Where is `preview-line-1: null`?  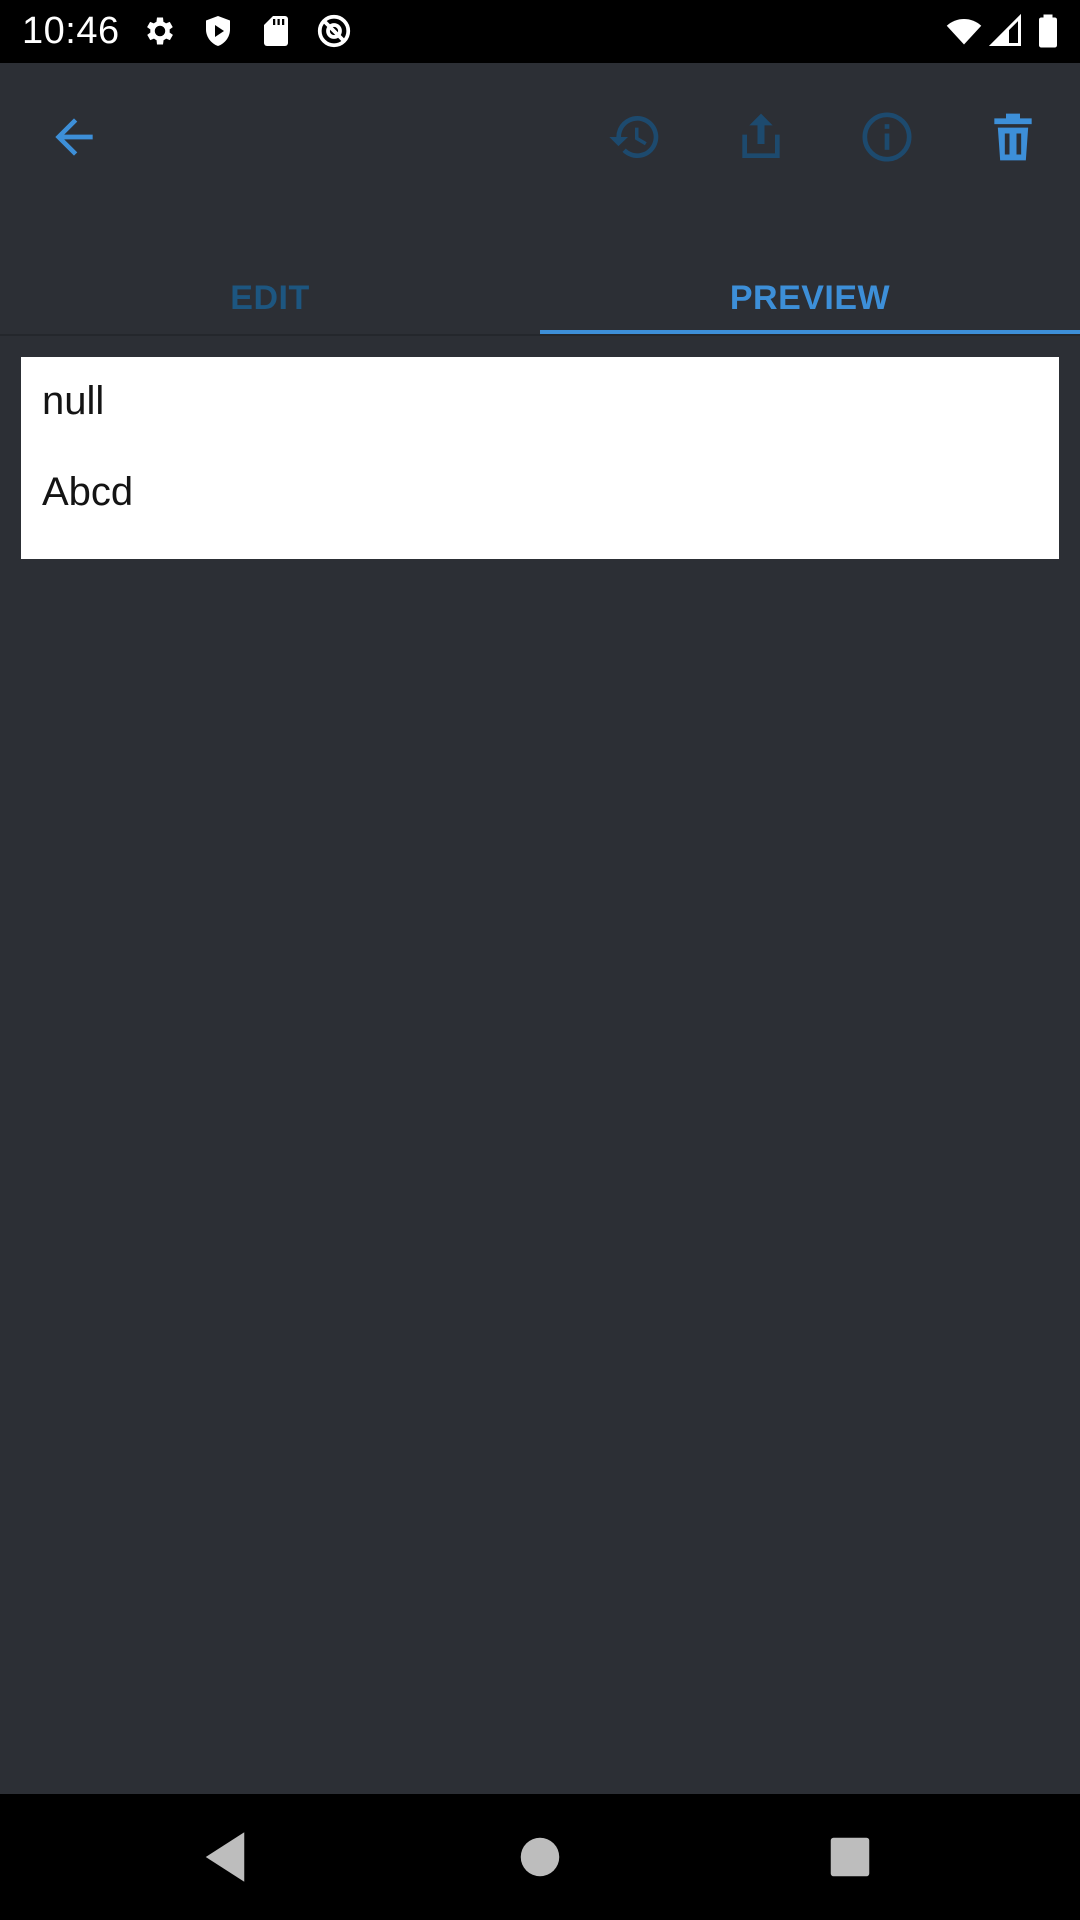 preview-line-1: null is located at coordinates (73, 401).